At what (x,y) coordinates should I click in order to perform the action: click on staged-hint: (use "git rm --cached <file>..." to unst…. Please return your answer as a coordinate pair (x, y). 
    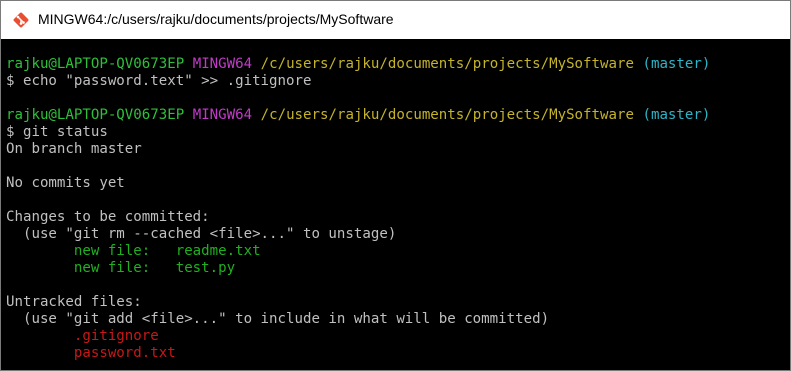
    Looking at the image, I should click on (201, 234).